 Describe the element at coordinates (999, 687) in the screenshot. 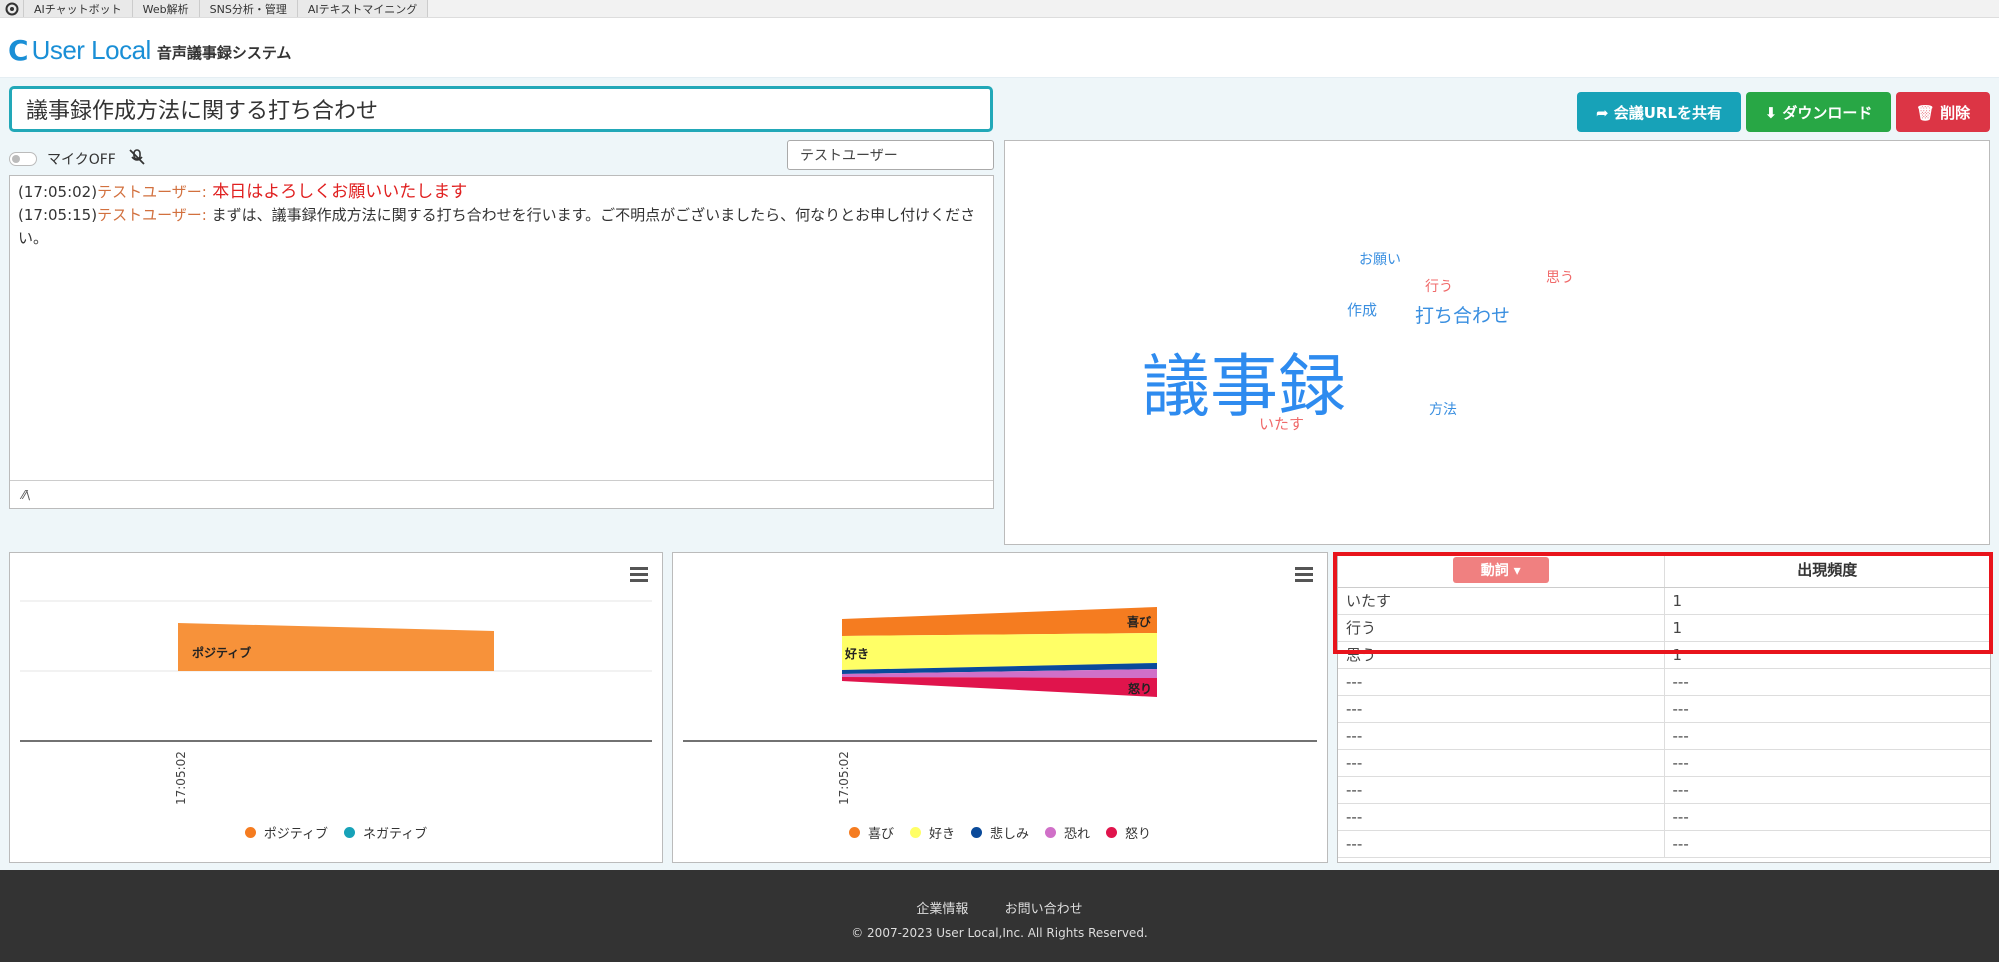

I see `anger-area` at that location.